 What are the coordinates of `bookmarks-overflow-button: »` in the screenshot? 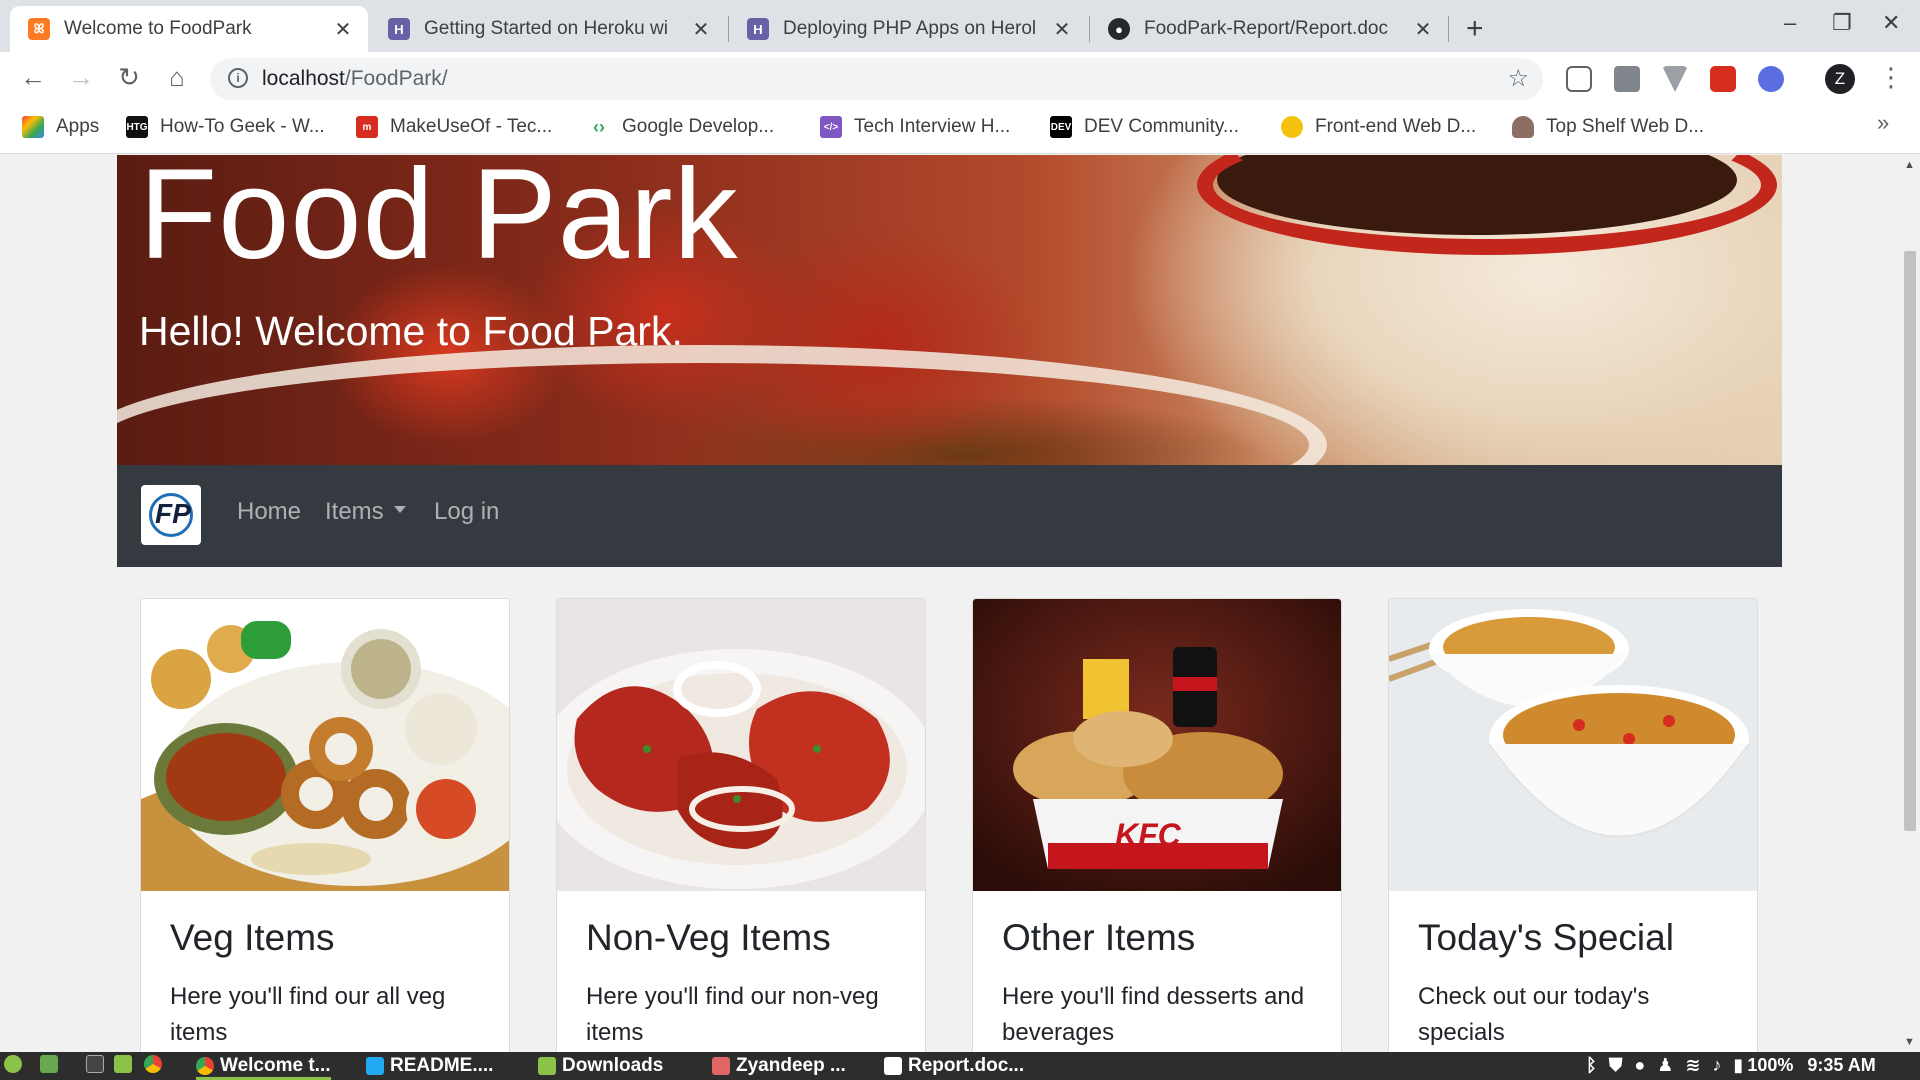 It's located at (1883, 123).